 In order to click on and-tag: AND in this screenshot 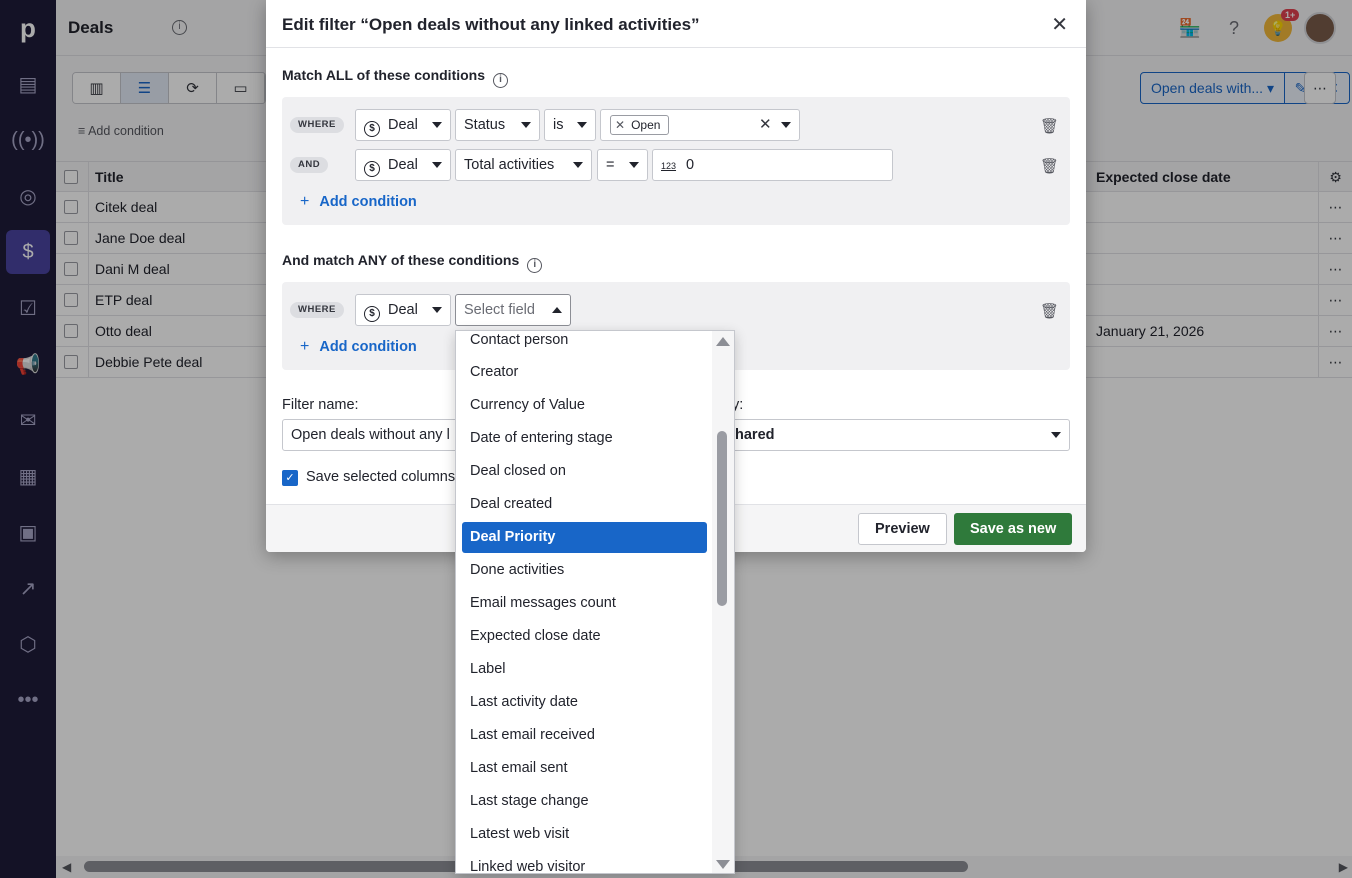, I will do `click(309, 165)`.